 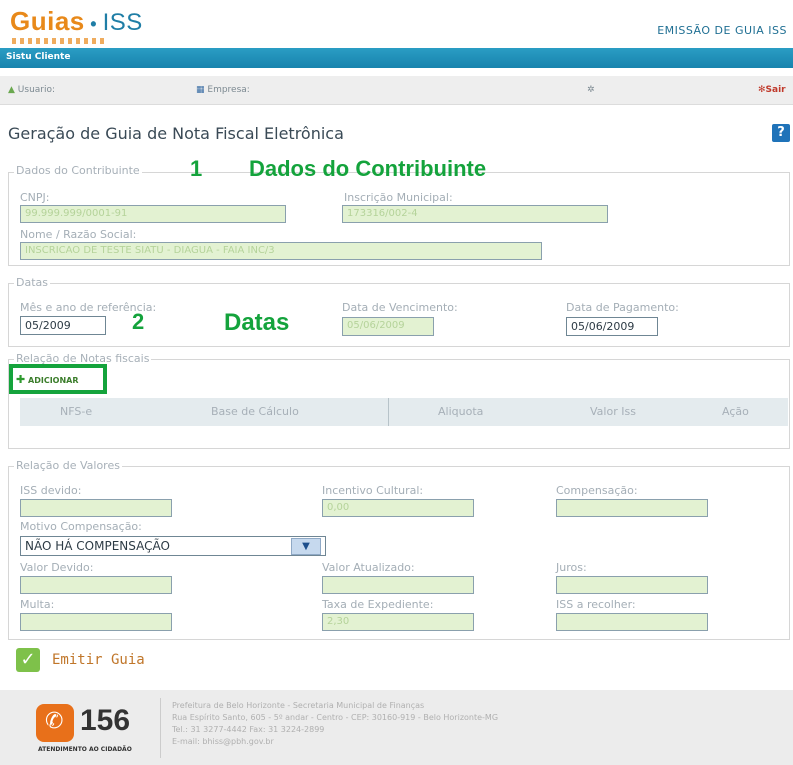 I want to click on taxa-expediente-field: 2,30, so click(x=398, y=622).